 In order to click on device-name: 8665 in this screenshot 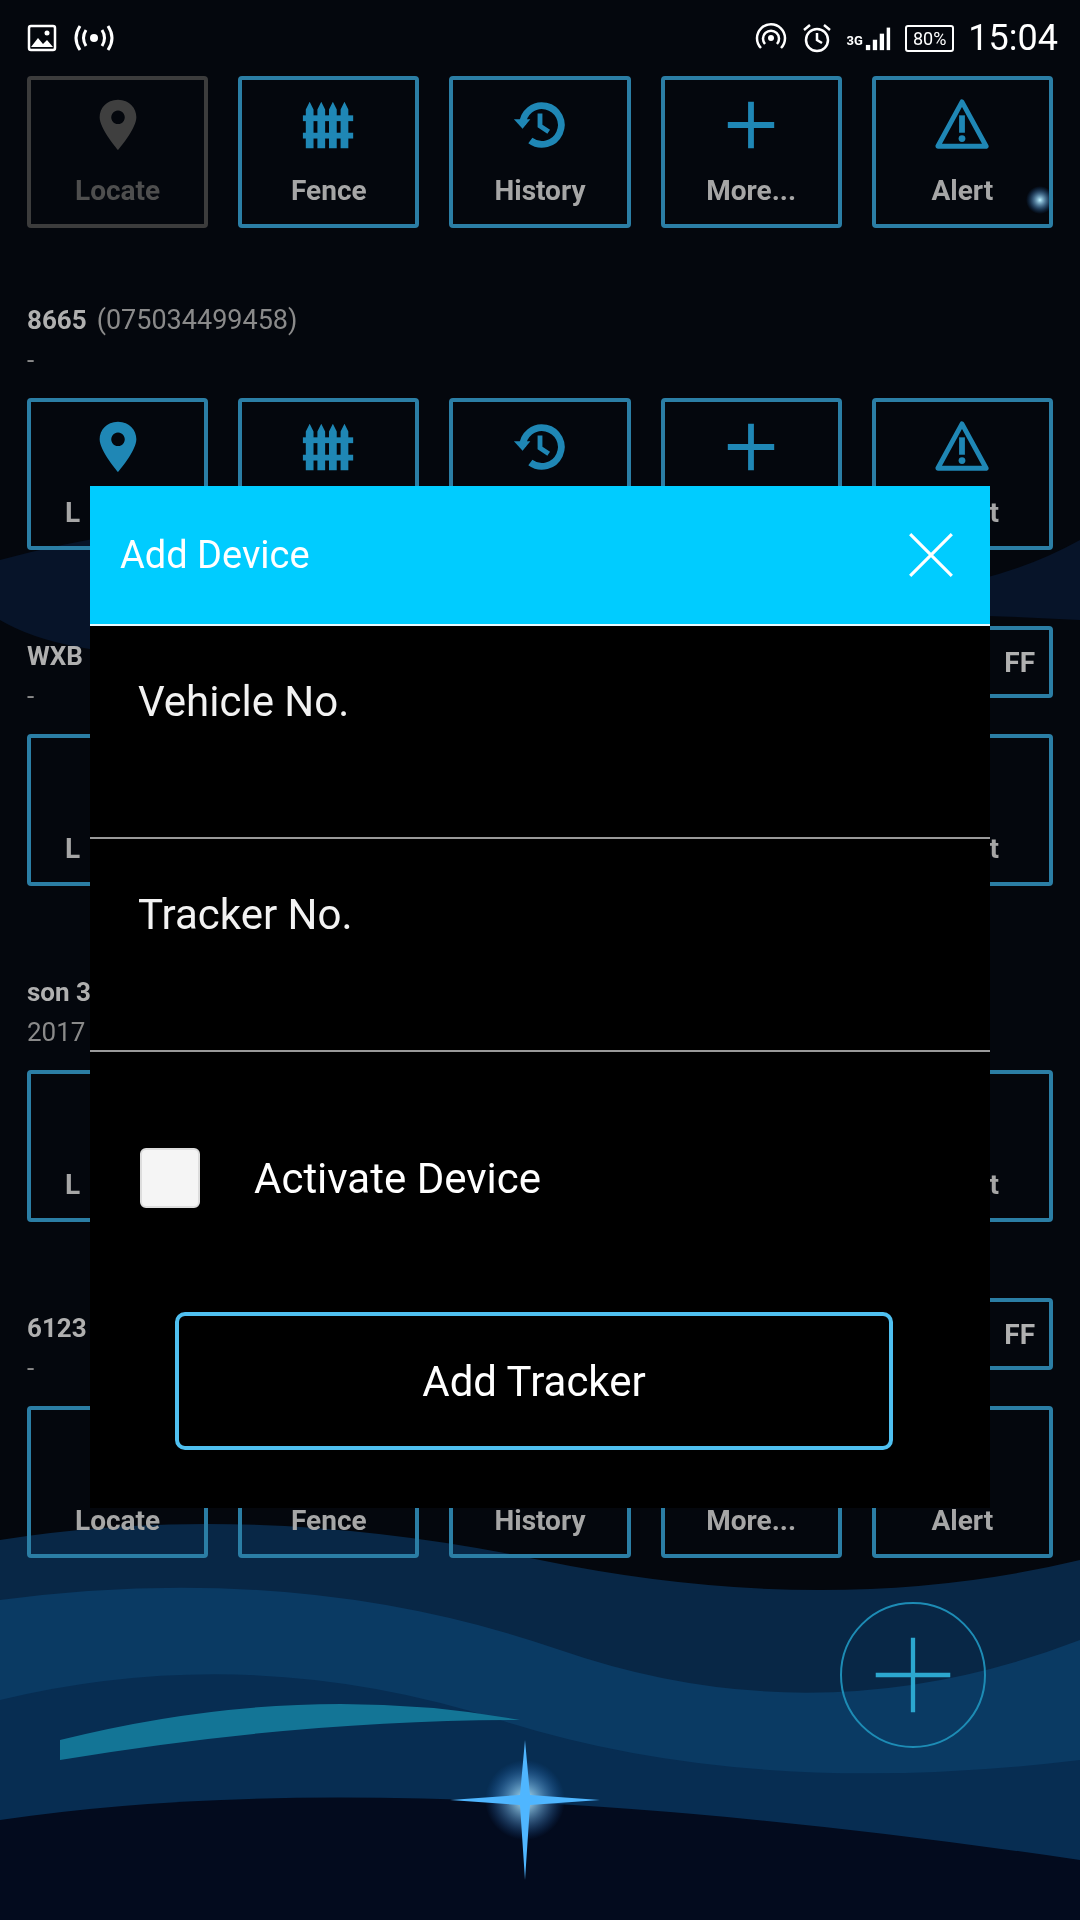, I will do `click(57, 320)`.